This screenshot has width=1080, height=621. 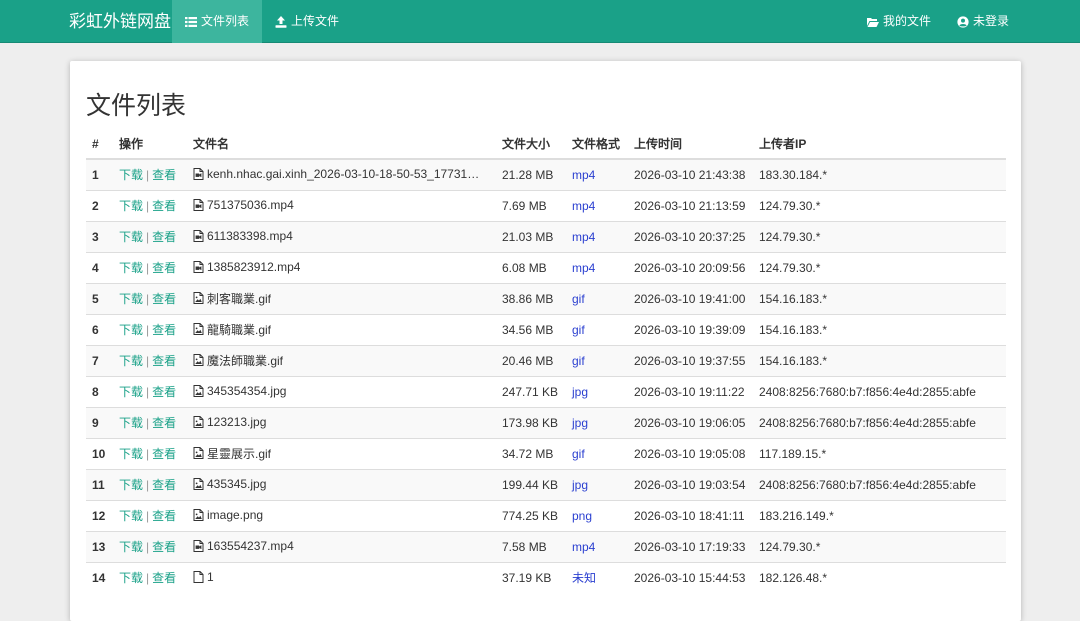 I want to click on nav-file-list: 文件列表, so click(x=217, y=21).